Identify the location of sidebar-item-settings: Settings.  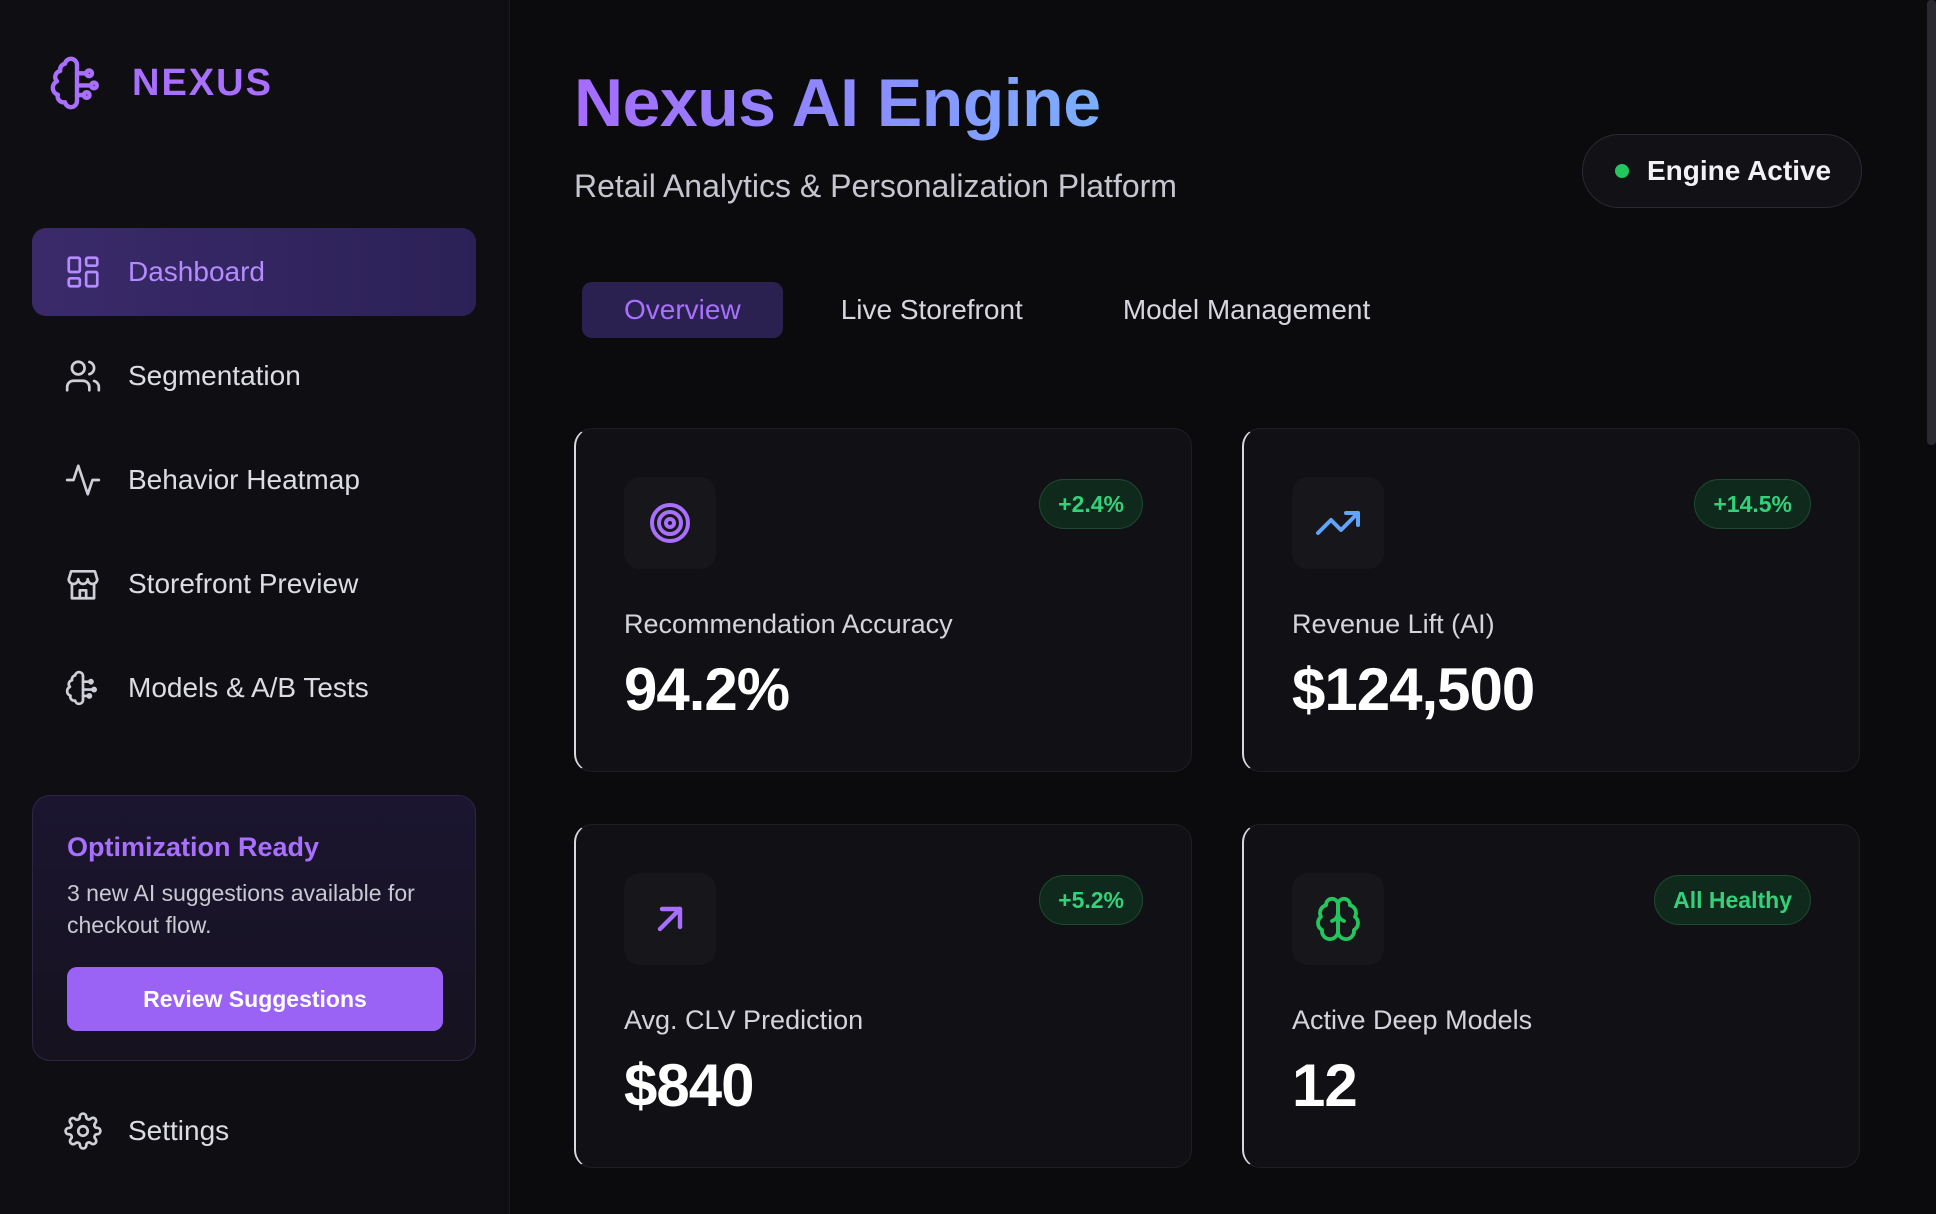
(146, 1131).